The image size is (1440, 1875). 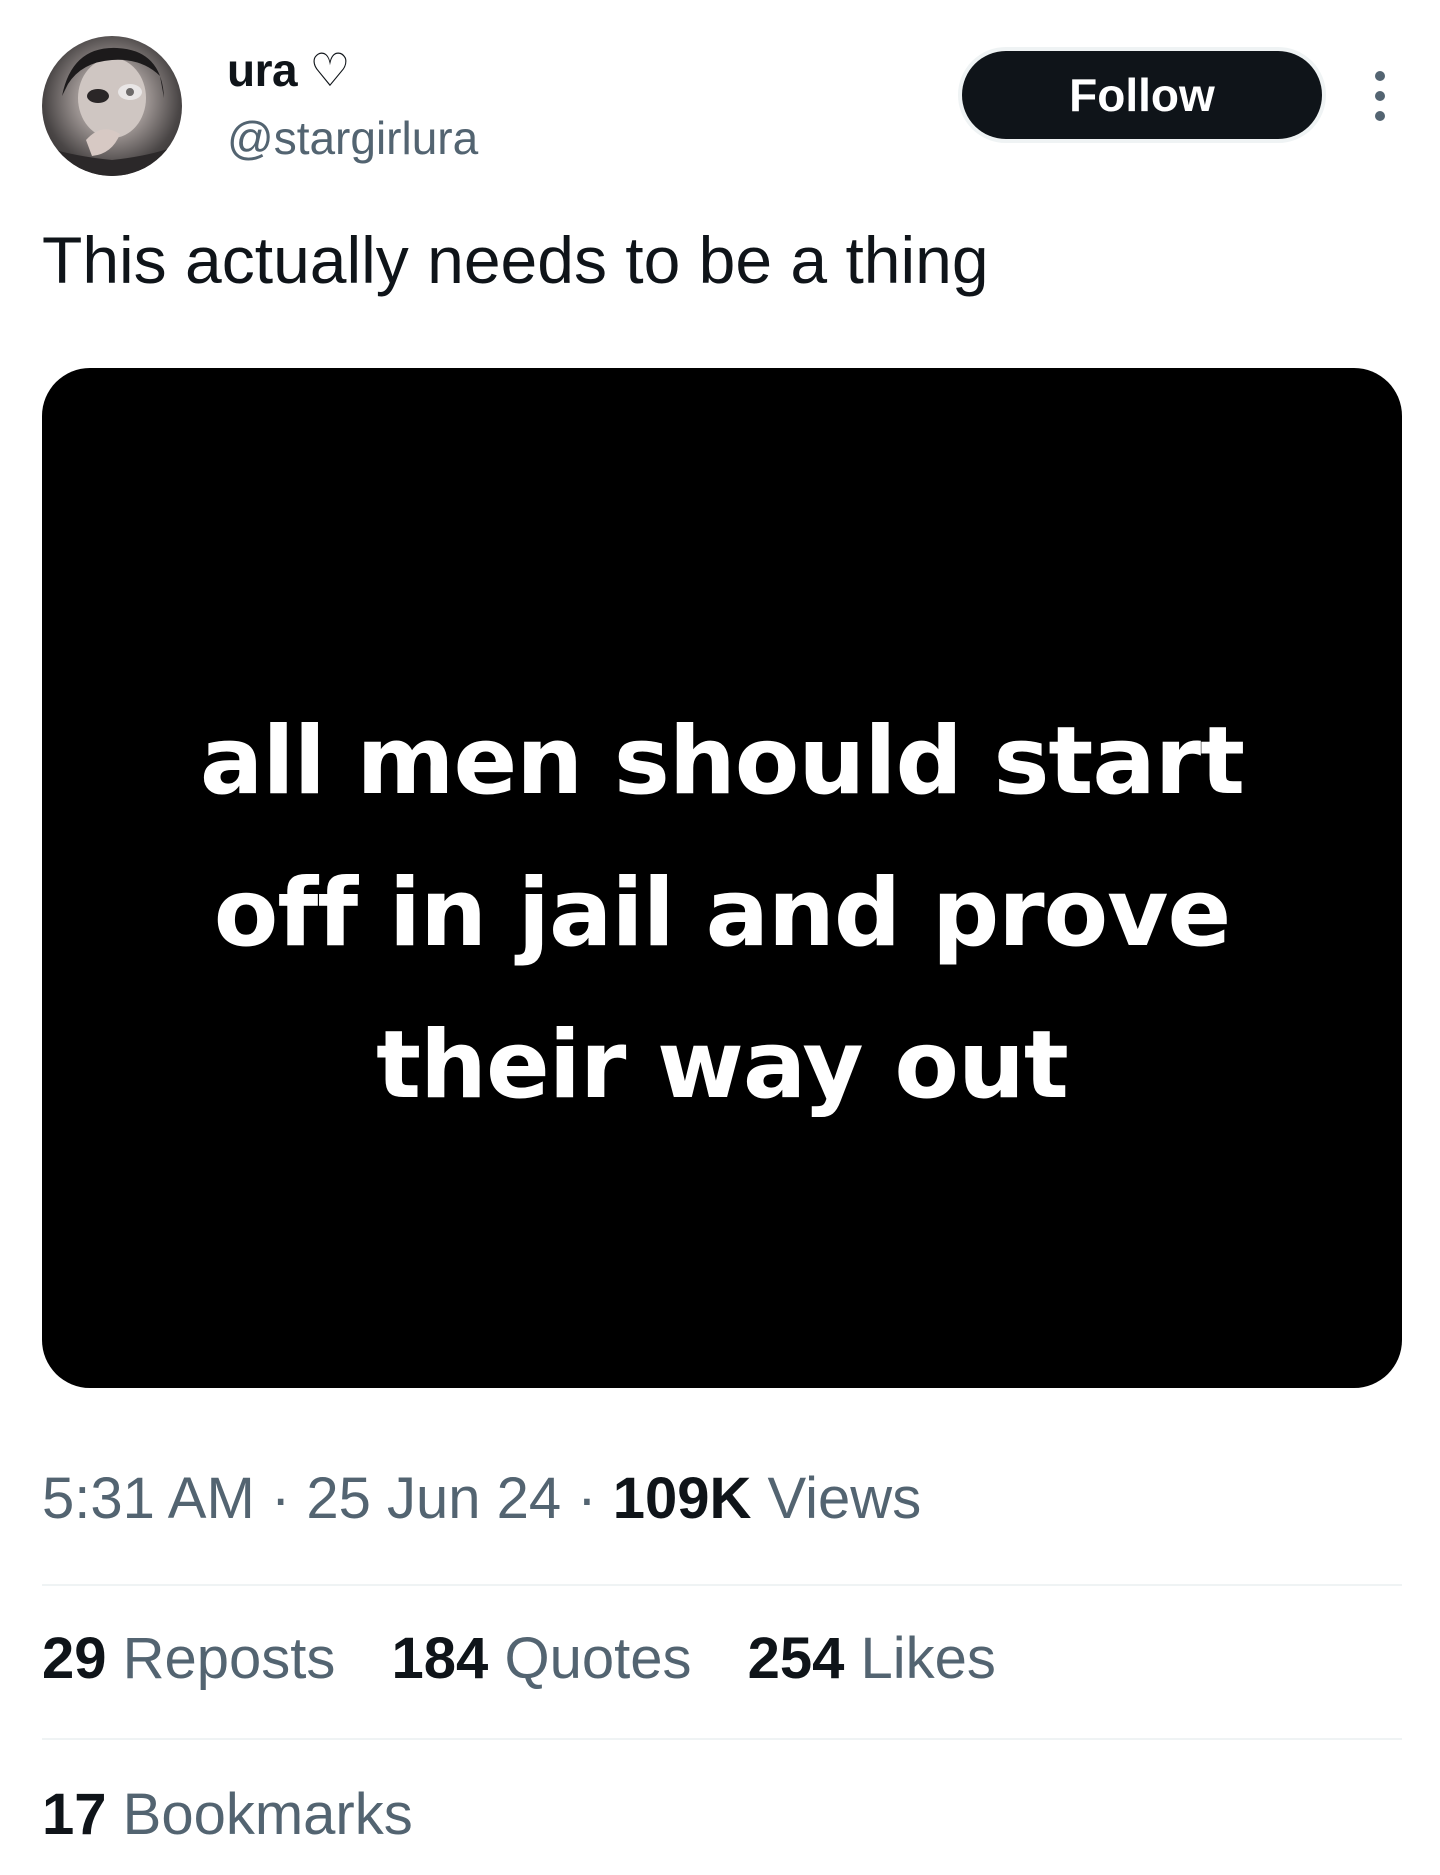 What do you see at coordinates (148, 1498) in the screenshot?
I see `tweet-time: 5:31 AM` at bounding box center [148, 1498].